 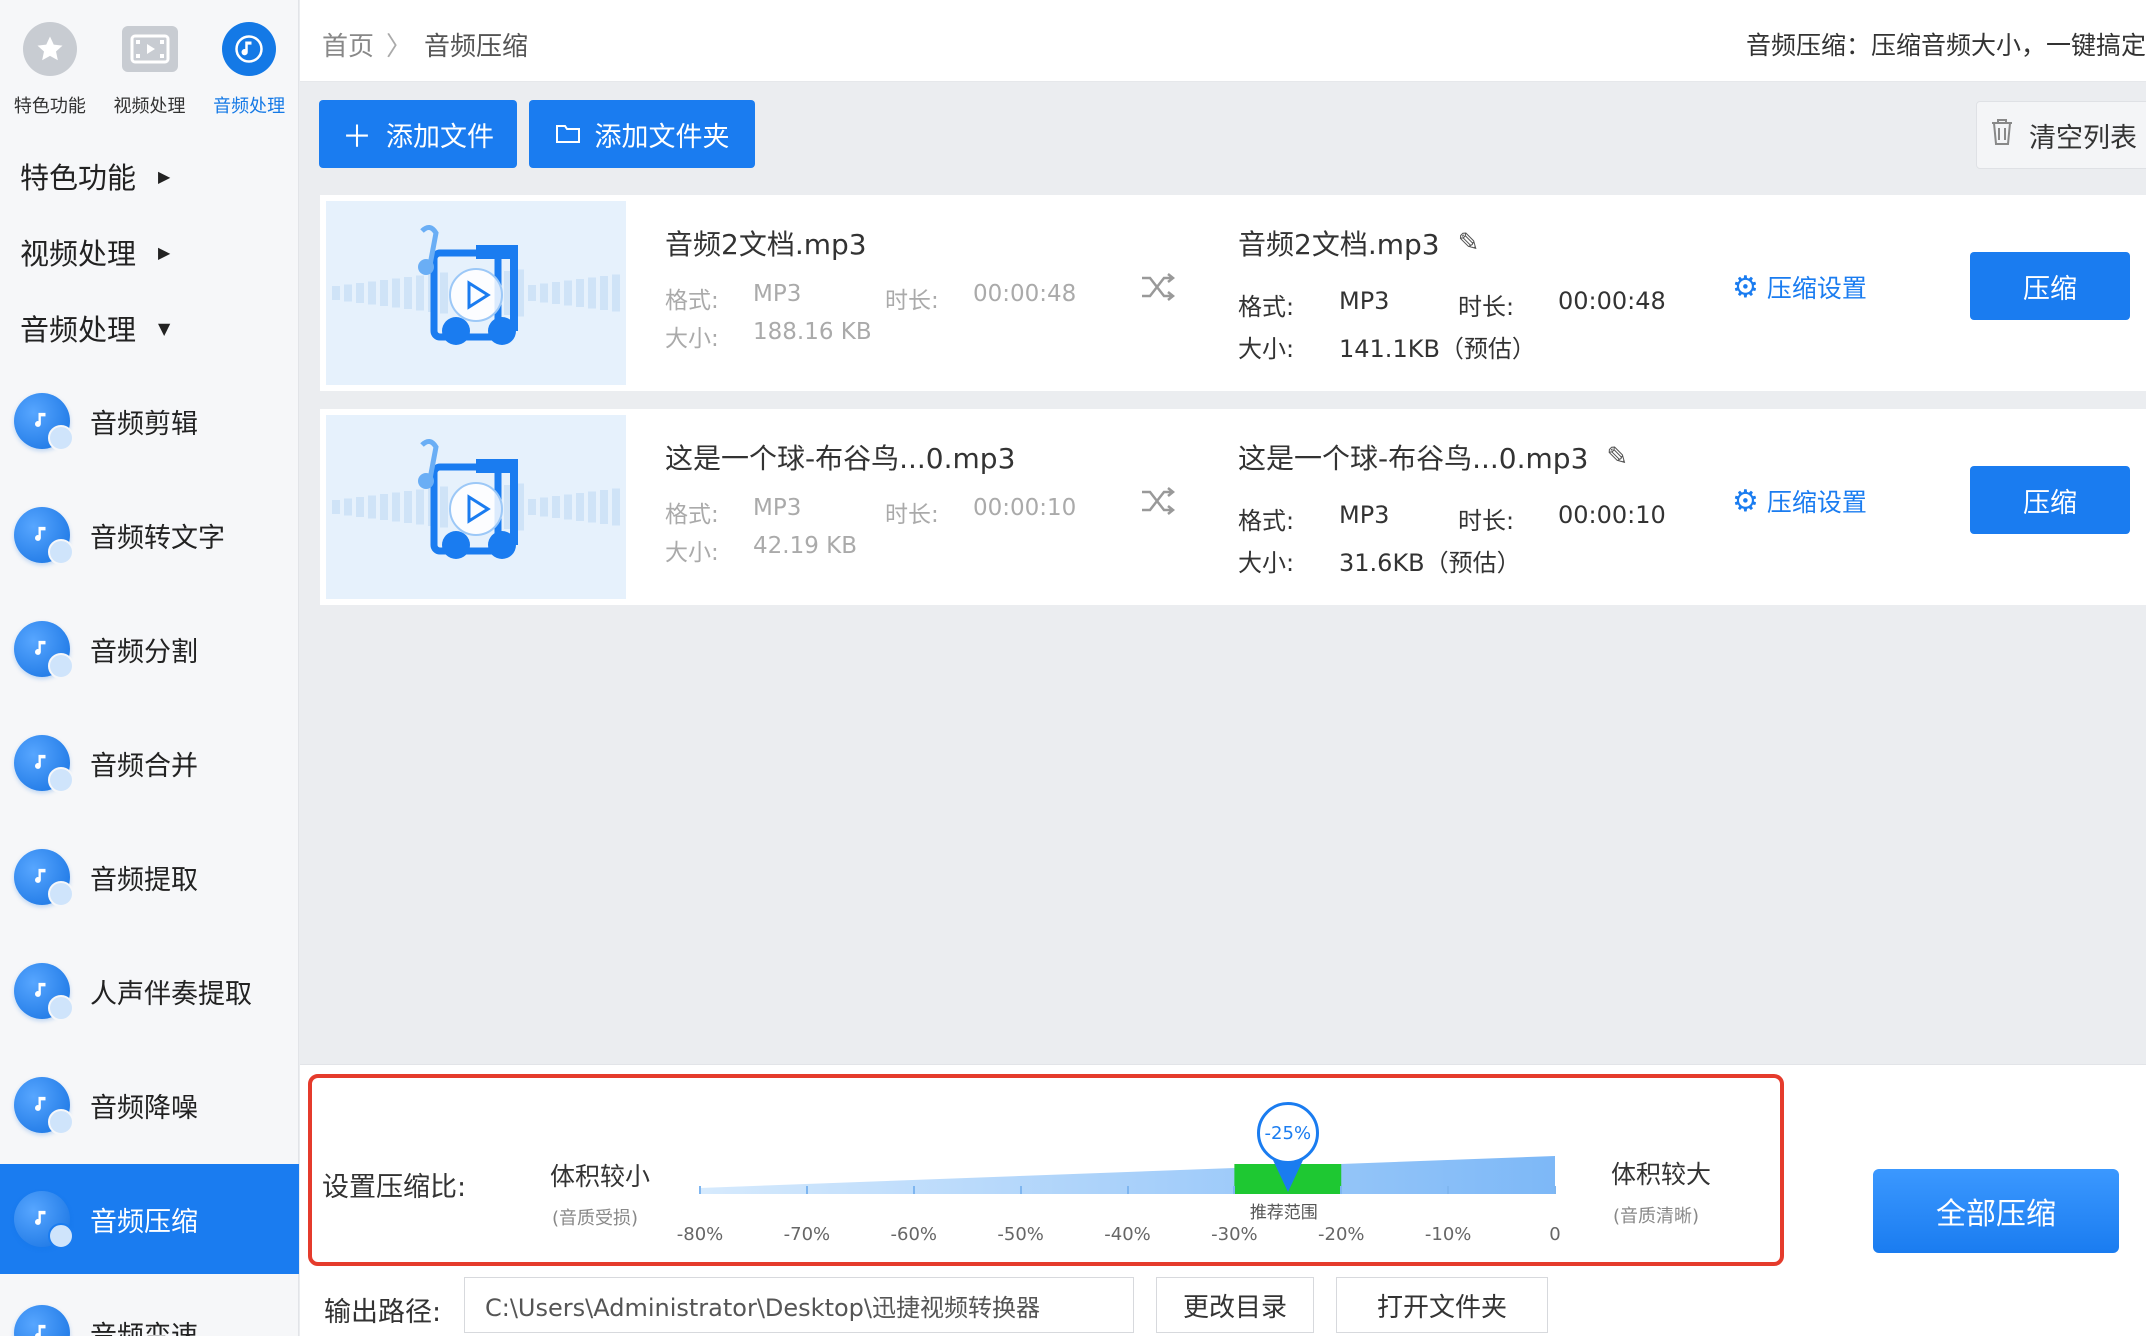 What do you see at coordinates (1234, 1234) in the screenshot?
I see `slider-tick-label: -30%` at bounding box center [1234, 1234].